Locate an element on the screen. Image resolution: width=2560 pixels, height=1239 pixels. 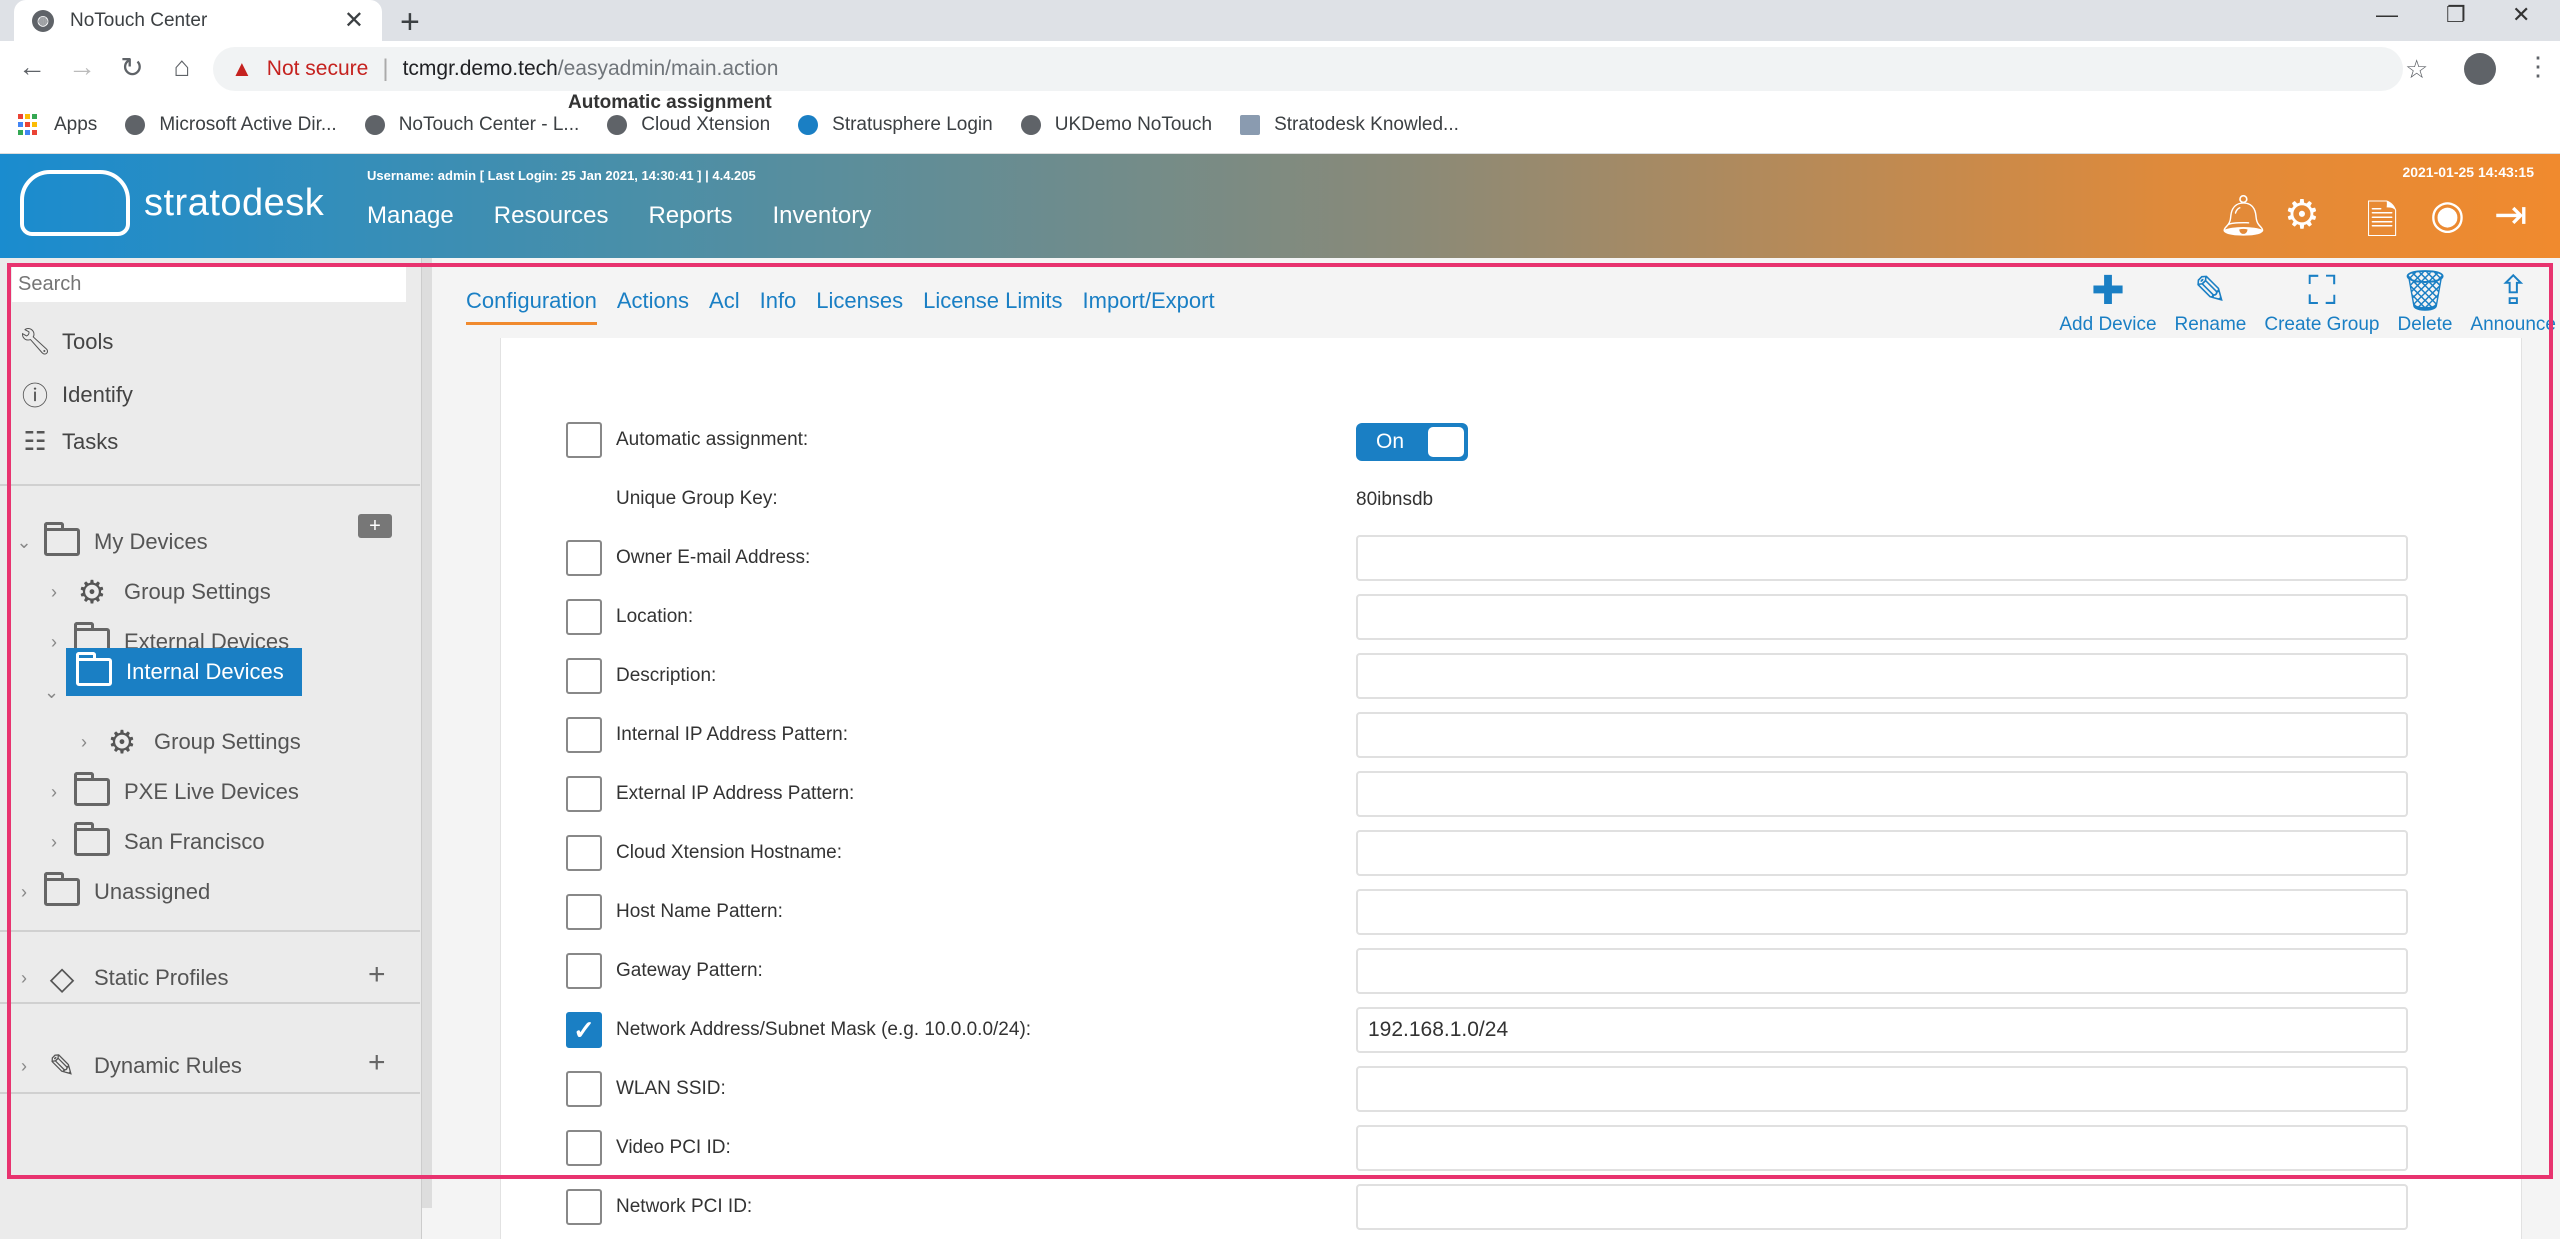
profile-avatar-icon is located at coordinates (2480, 69).